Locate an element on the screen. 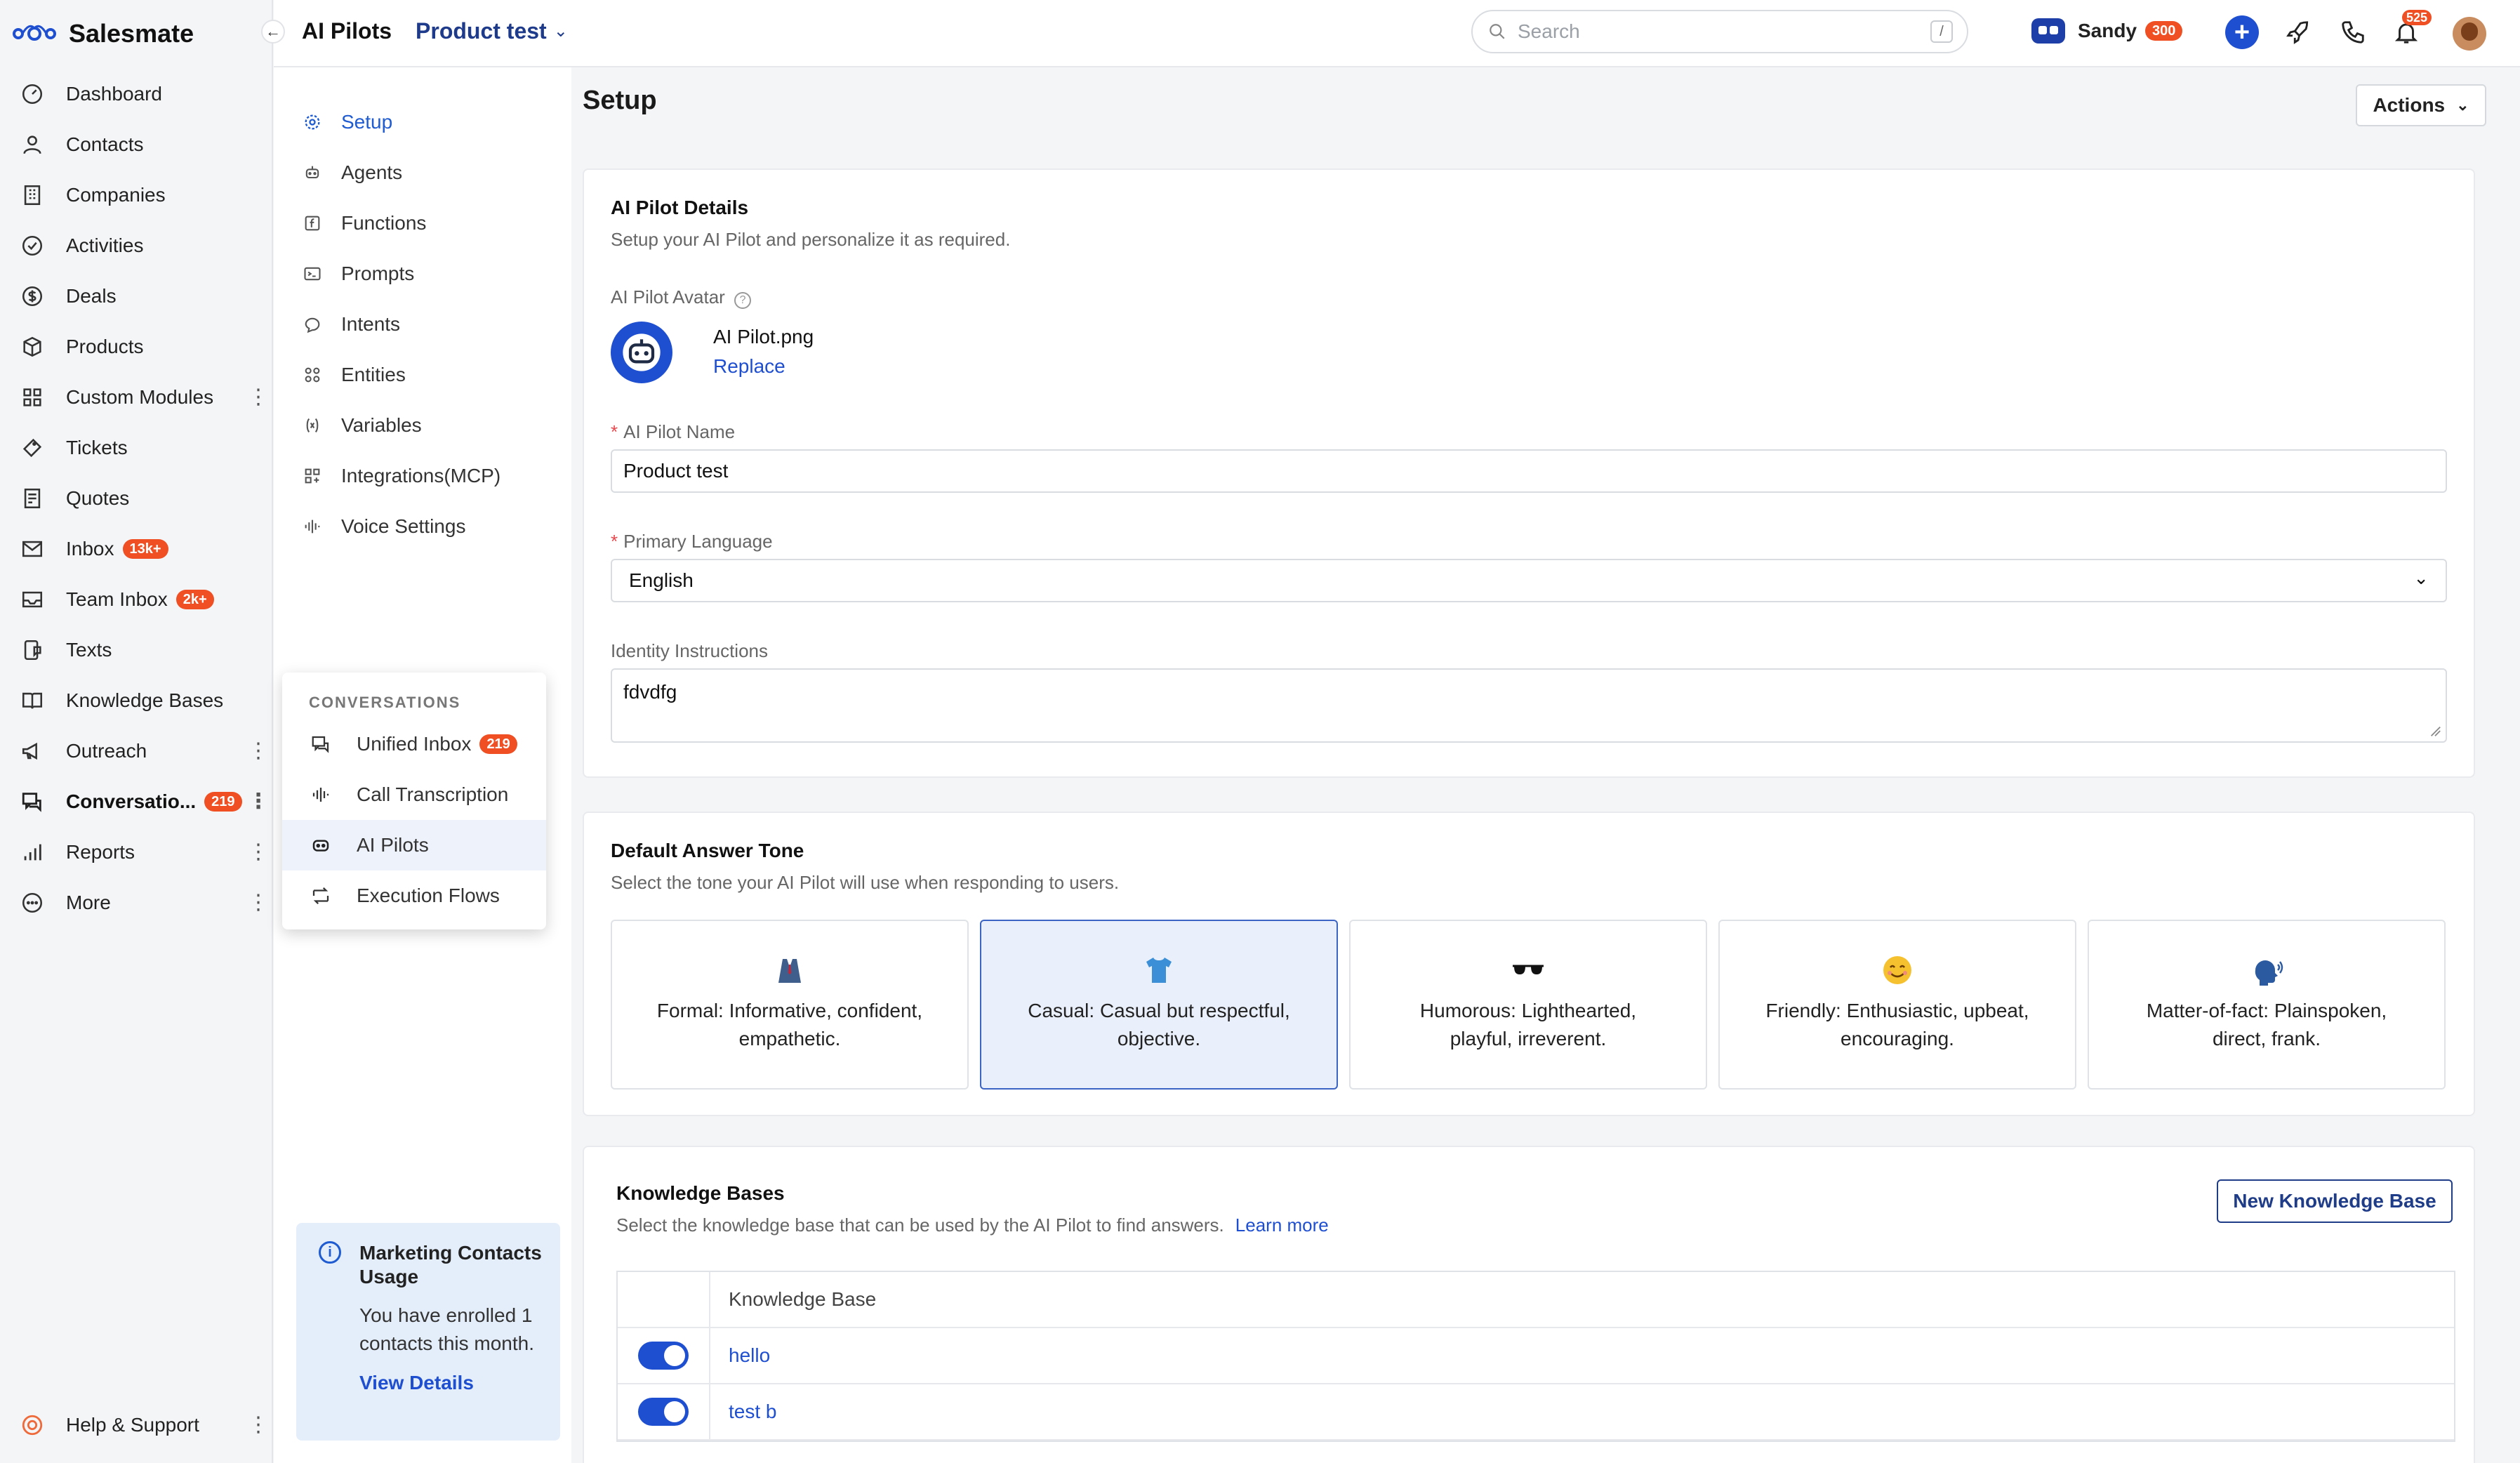  subnav-item-prompts: Prompts is located at coordinates (422, 274).